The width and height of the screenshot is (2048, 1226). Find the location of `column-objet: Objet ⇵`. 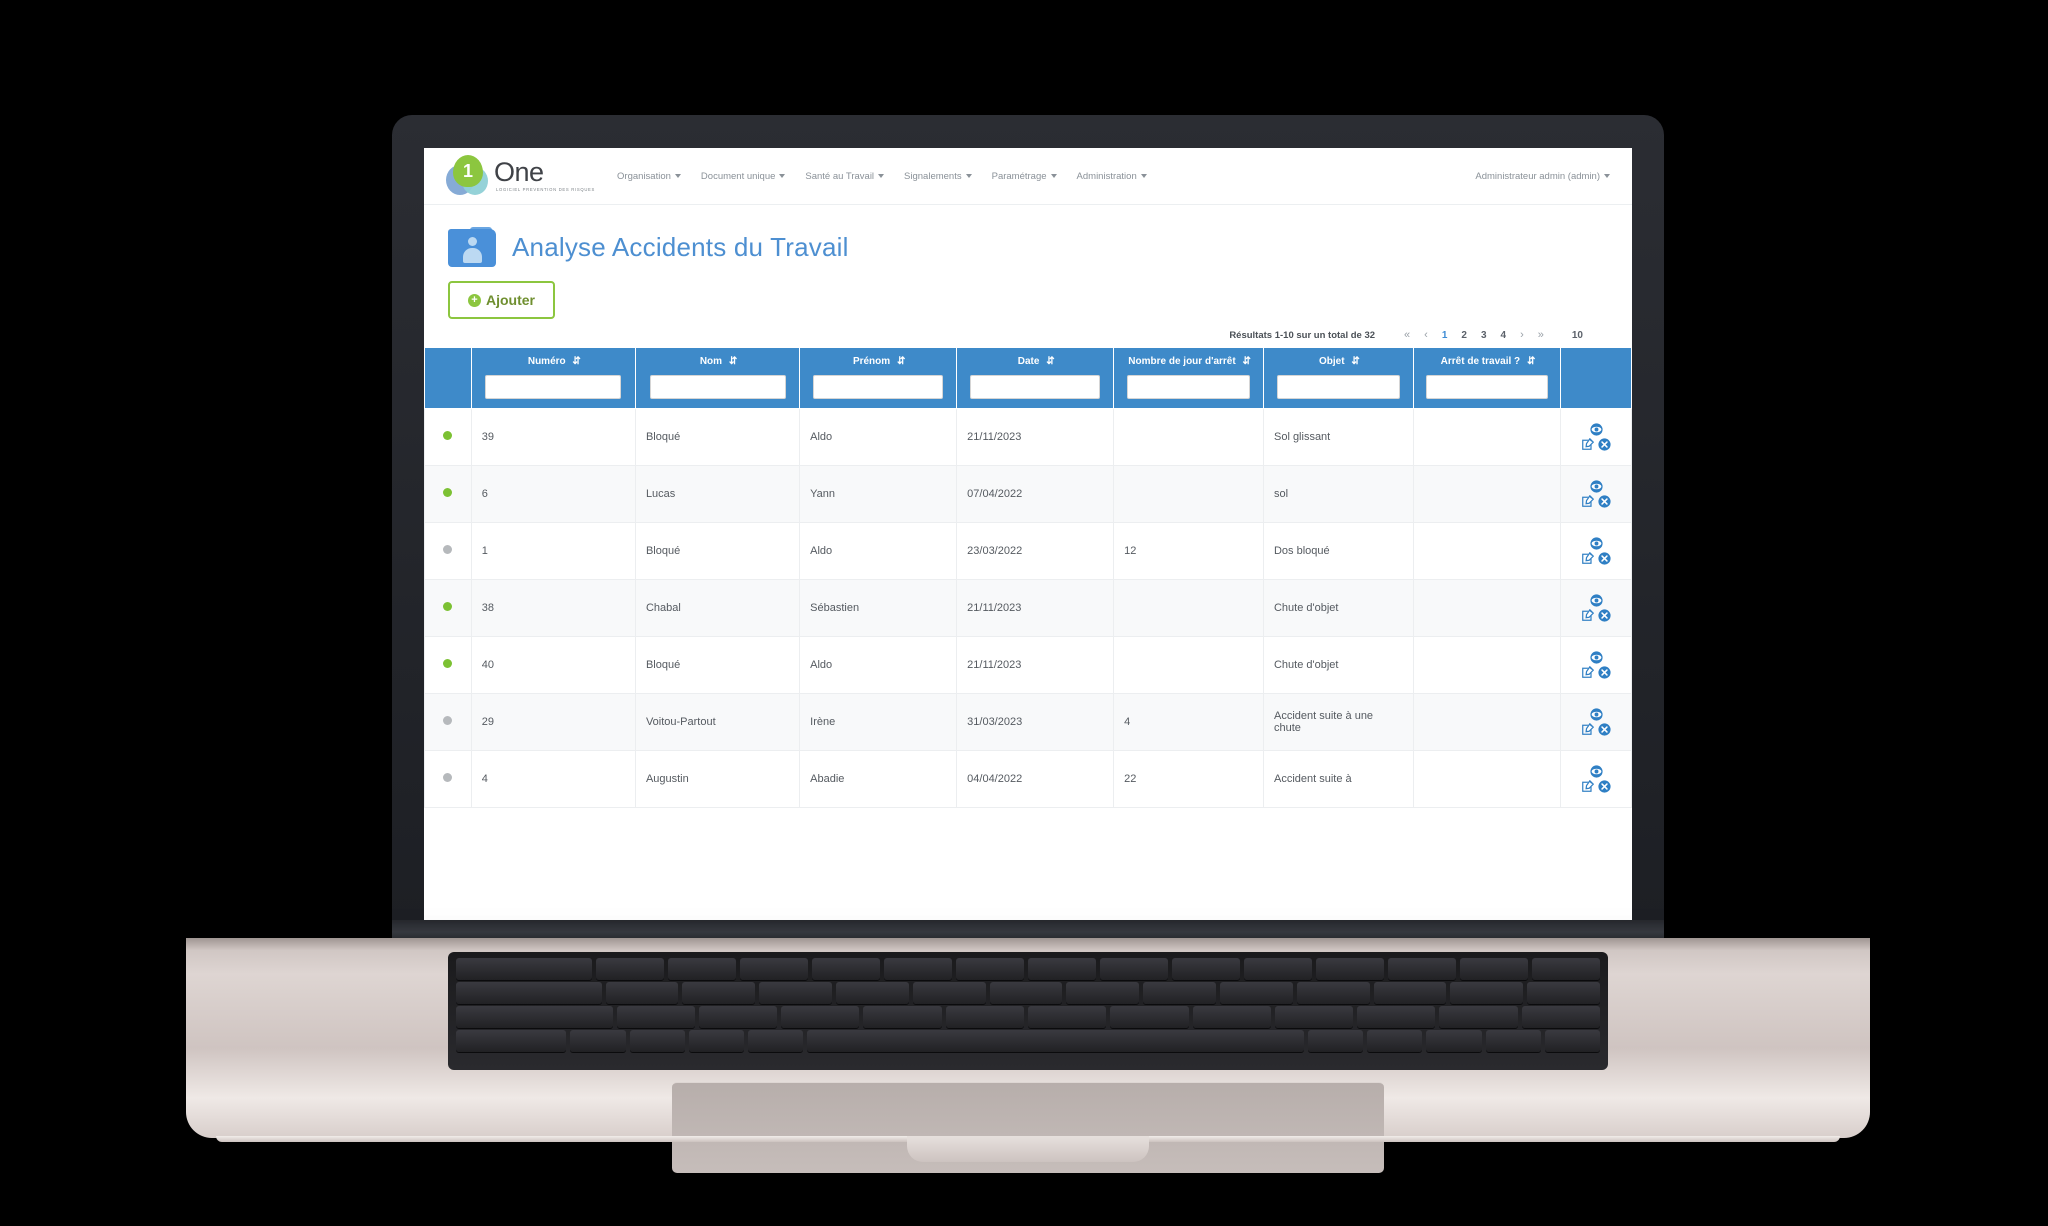

column-objet: Objet ⇵ is located at coordinates (1338, 378).